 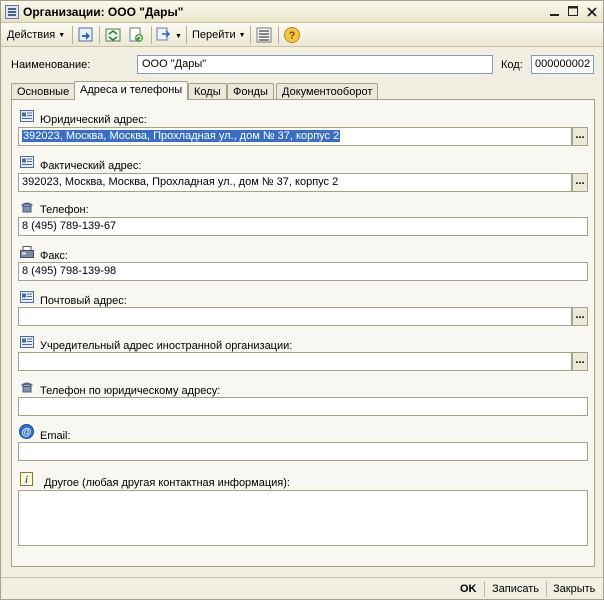 What do you see at coordinates (515, 589) in the screenshot?
I see `save-button: Записать` at bounding box center [515, 589].